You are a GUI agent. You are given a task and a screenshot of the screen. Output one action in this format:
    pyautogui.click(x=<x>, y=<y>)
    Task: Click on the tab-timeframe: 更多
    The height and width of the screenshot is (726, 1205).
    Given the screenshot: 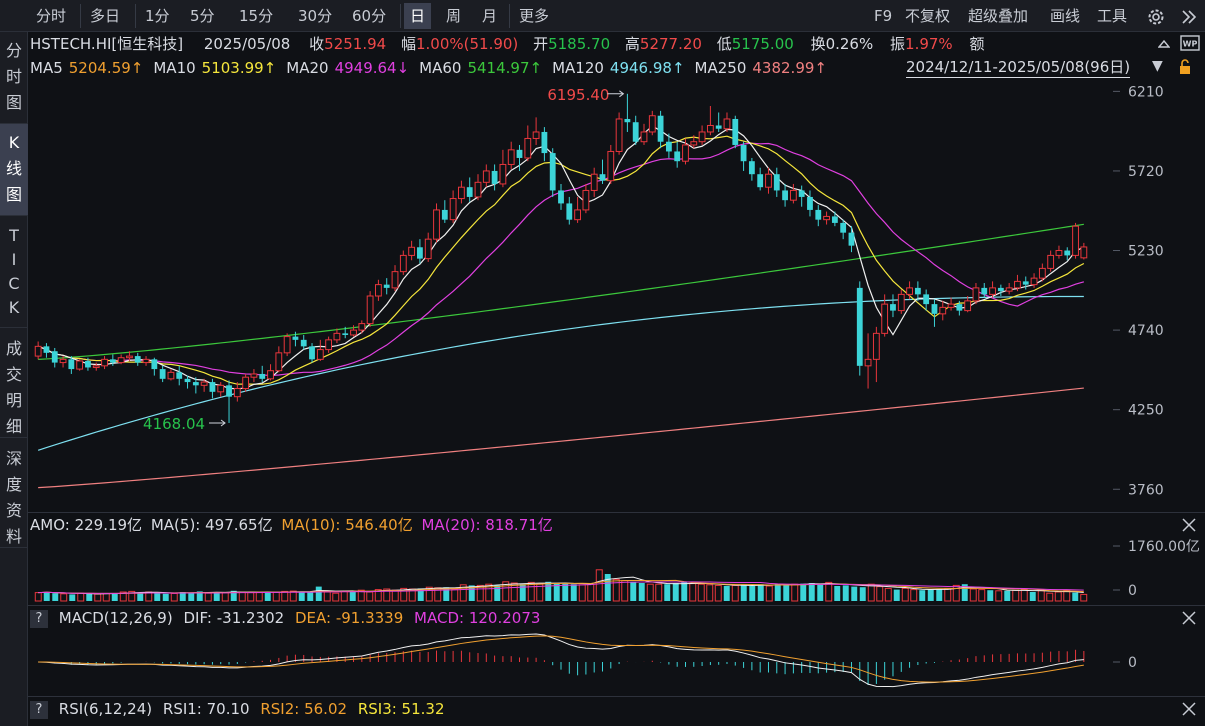 What is the action you would take?
    pyautogui.click(x=534, y=16)
    